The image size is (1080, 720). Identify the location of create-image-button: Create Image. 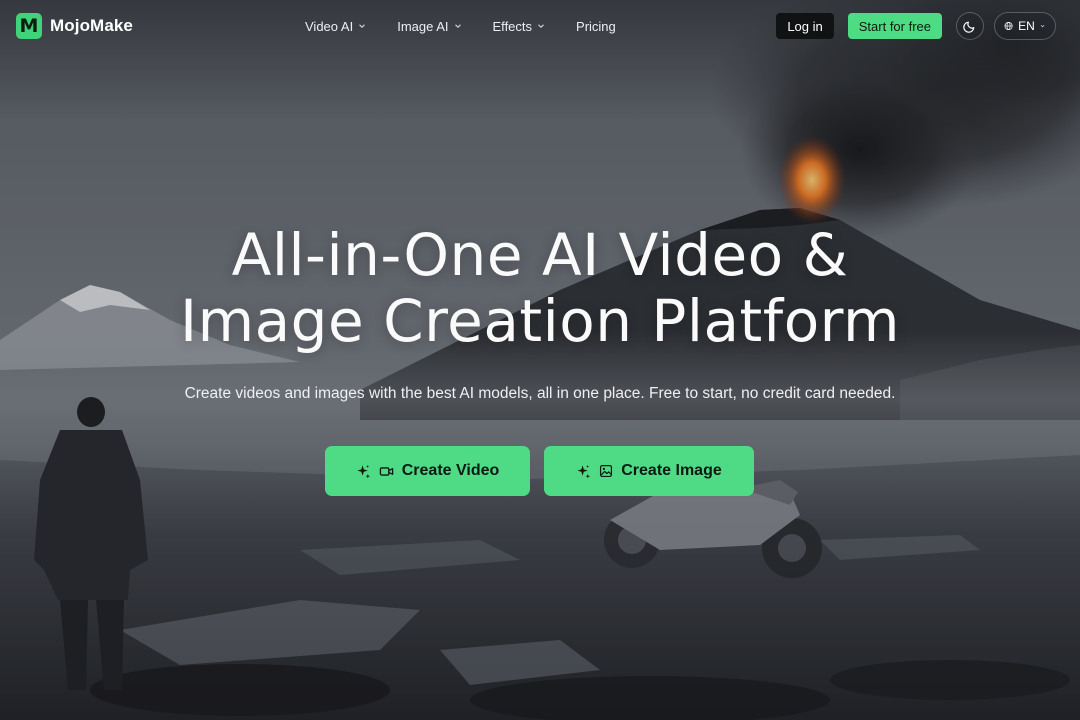
(649, 471).